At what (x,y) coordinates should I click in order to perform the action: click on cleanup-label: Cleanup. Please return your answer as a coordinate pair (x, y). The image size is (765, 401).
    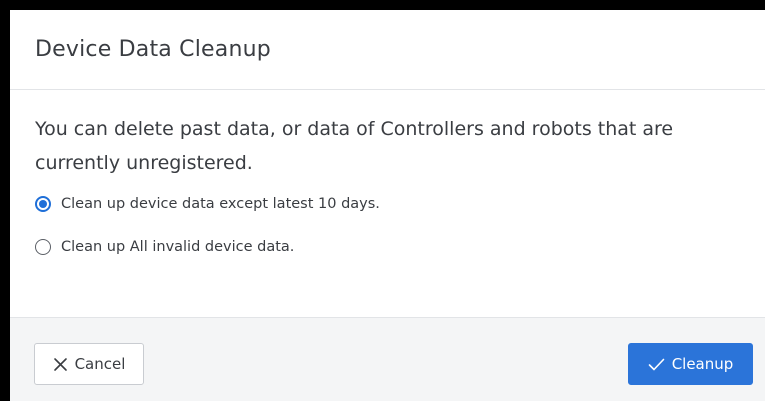
    Looking at the image, I should click on (702, 364).